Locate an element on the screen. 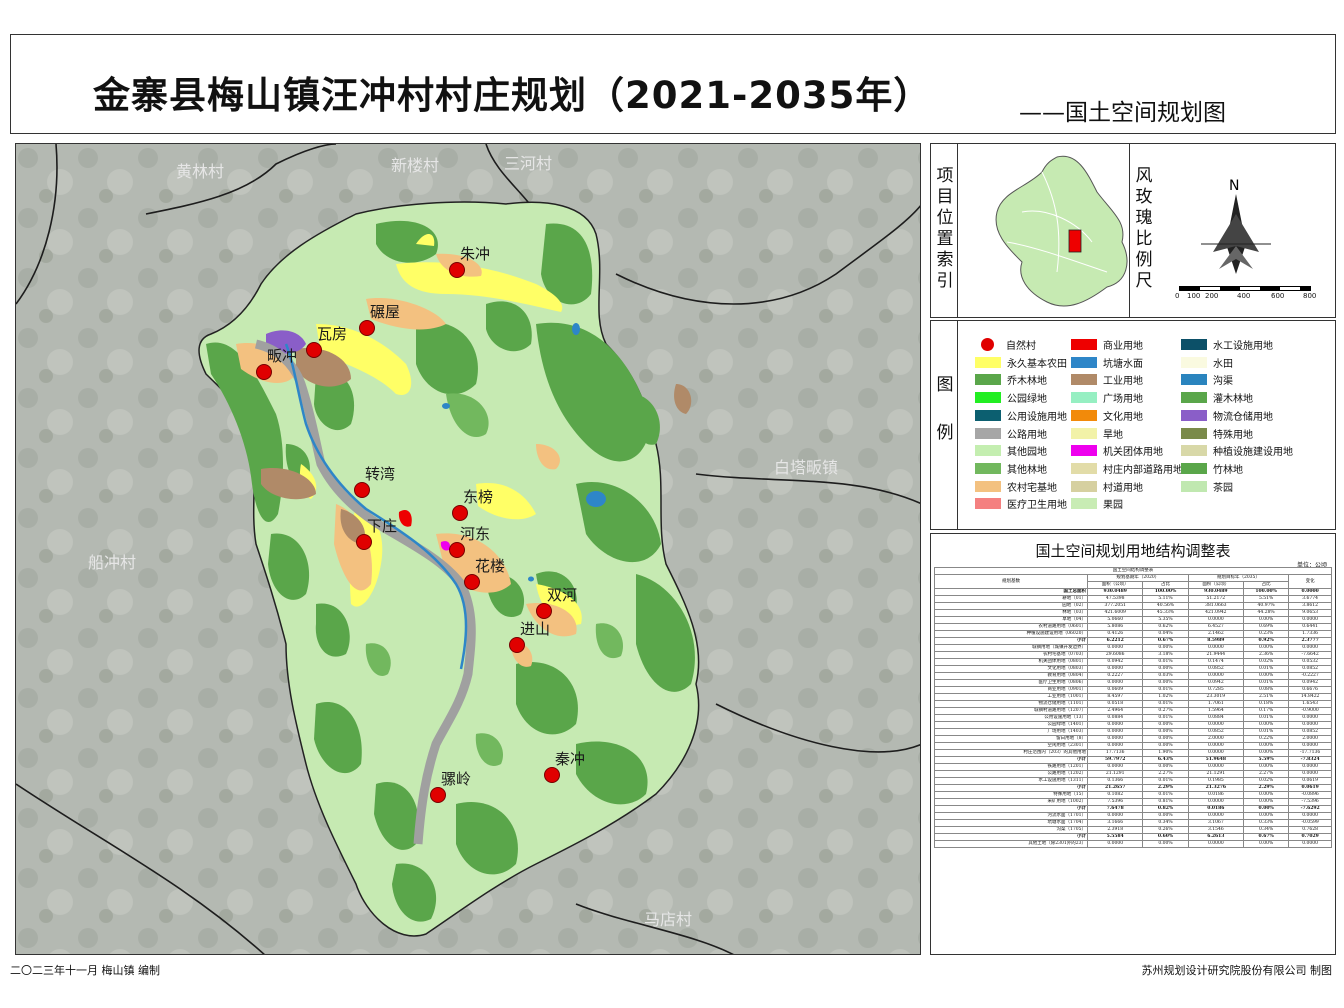 This screenshot has width=1344, height=1008. table-cell: -0.0599 is located at coordinates (1310, 823).